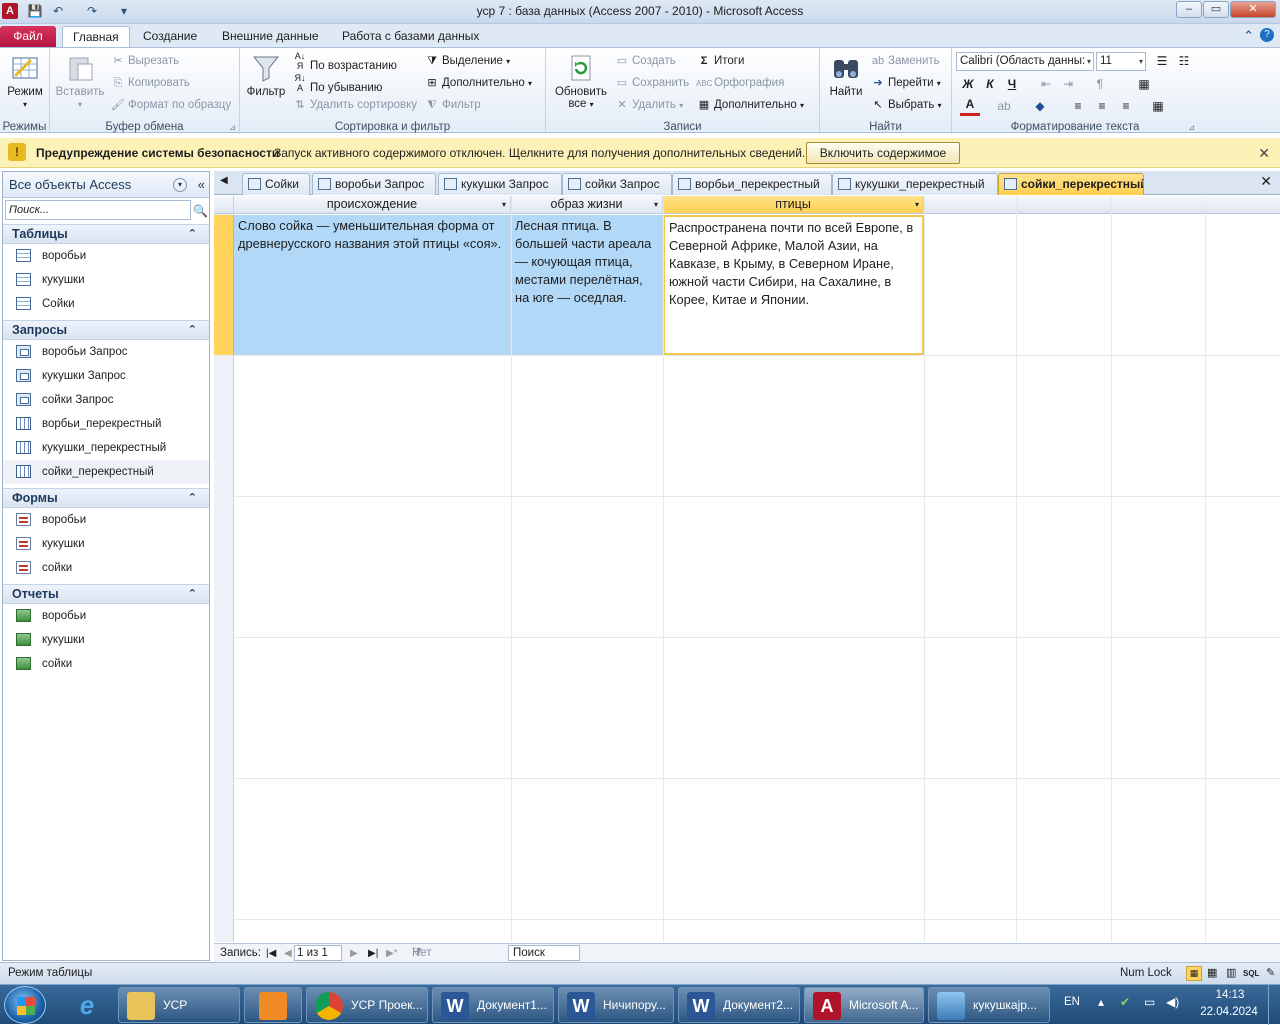 This screenshot has height=1025, width=1280. I want to click on more-records-button: ▦ Дополнительно ▾, so click(750, 105).